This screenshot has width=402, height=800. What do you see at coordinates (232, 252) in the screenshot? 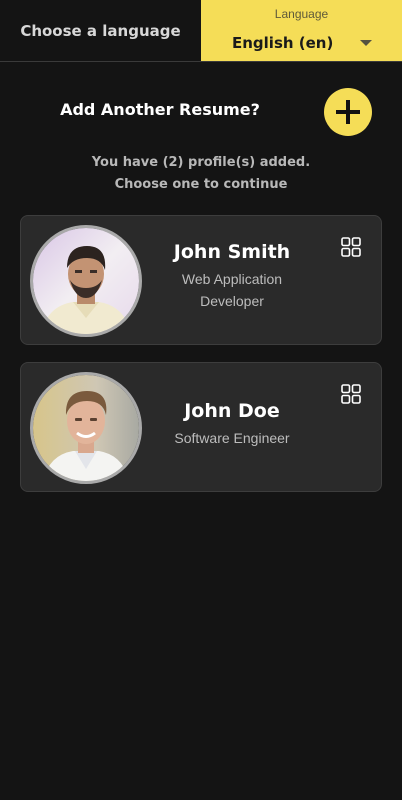
I see `profile-name: John Smith` at bounding box center [232, 252].